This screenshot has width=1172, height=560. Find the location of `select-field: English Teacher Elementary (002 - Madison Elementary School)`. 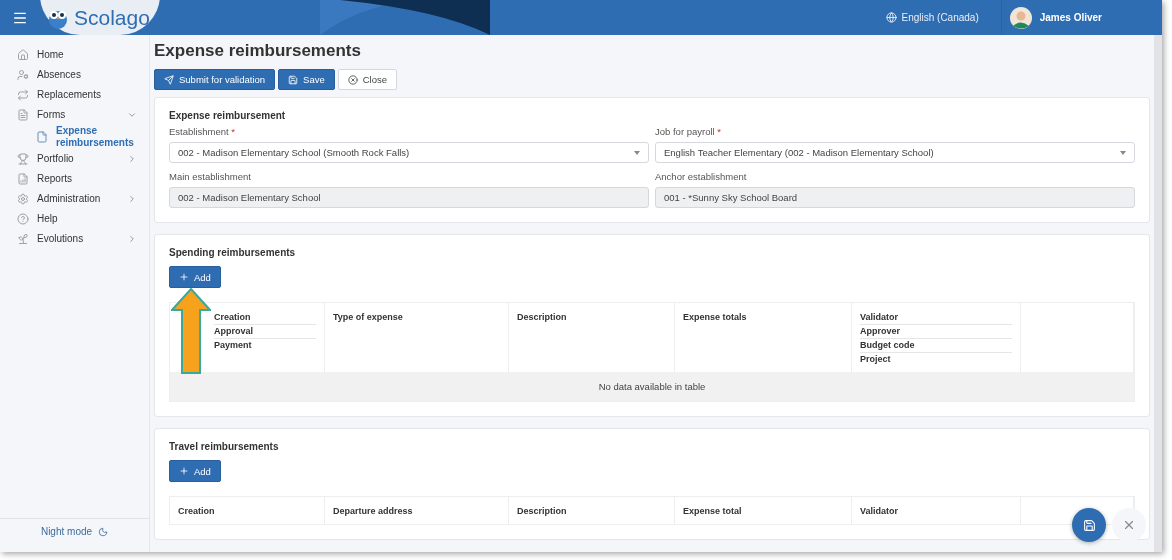

select-field: English Teacher Elementary (002 - Madison Elementary School) is located at coordinates (895, 152).